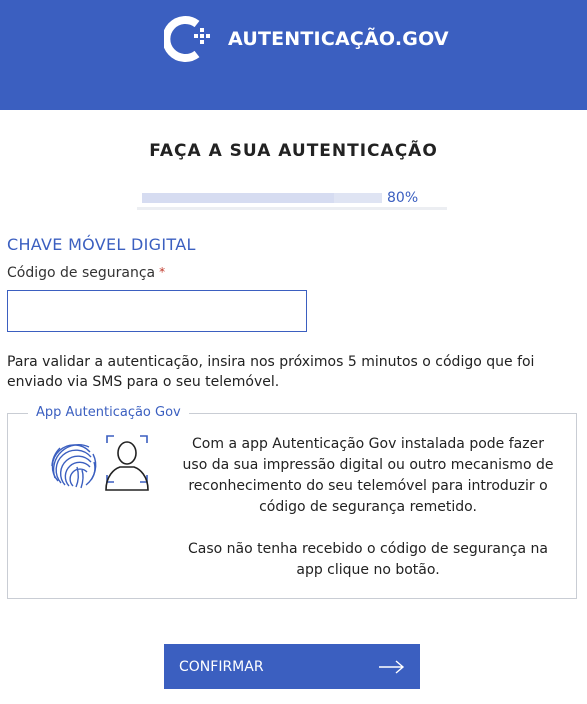 This screenshot has height=704, width=587. Describe the element at coordinates (403, 198) in the screenshot. I see `progress-label: 80%` at that location.